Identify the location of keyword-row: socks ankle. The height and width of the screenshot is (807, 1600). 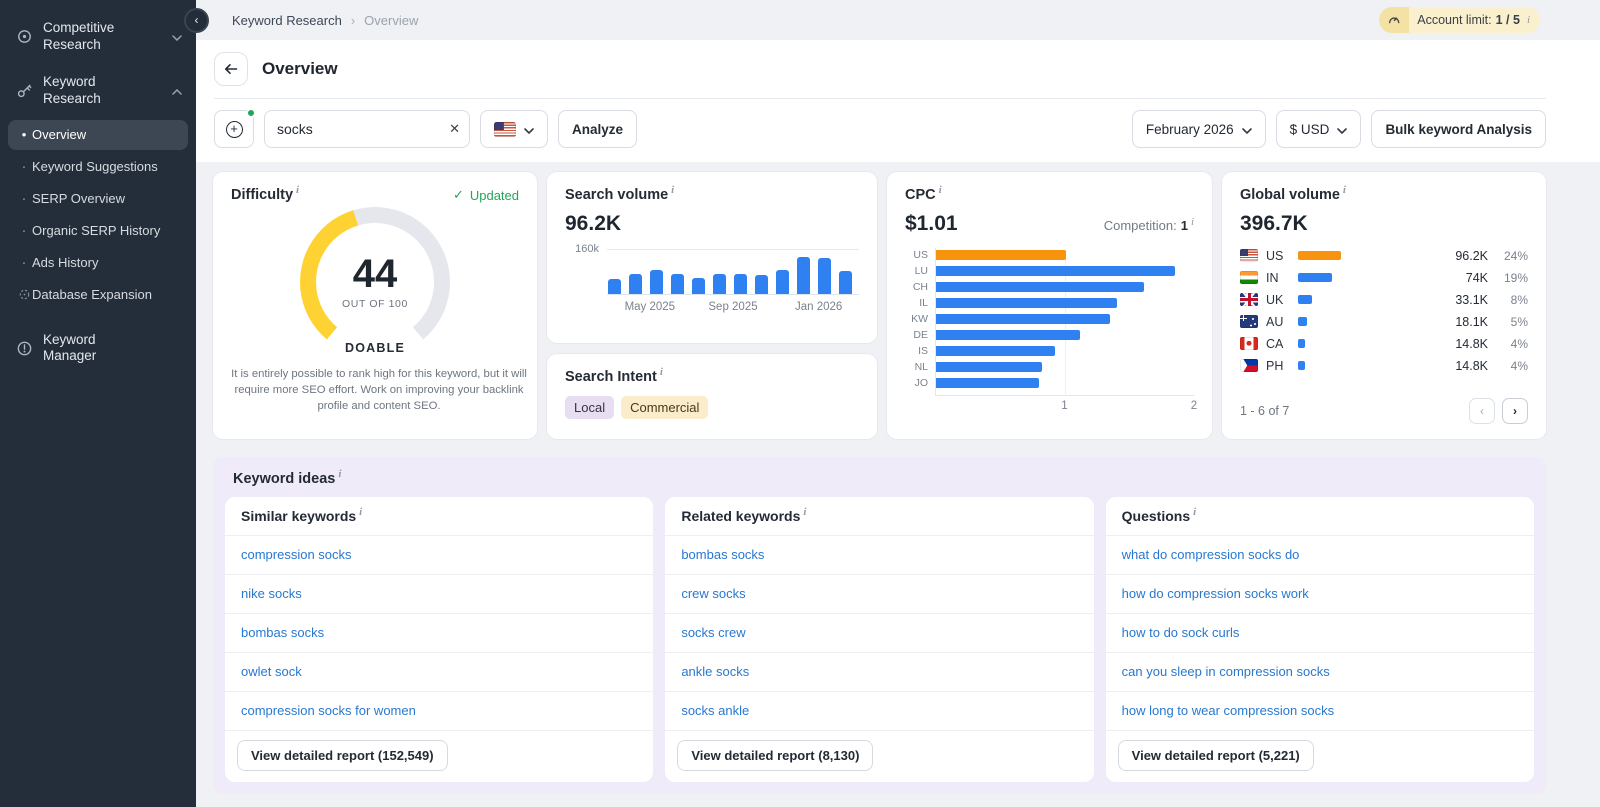
(879, 711).